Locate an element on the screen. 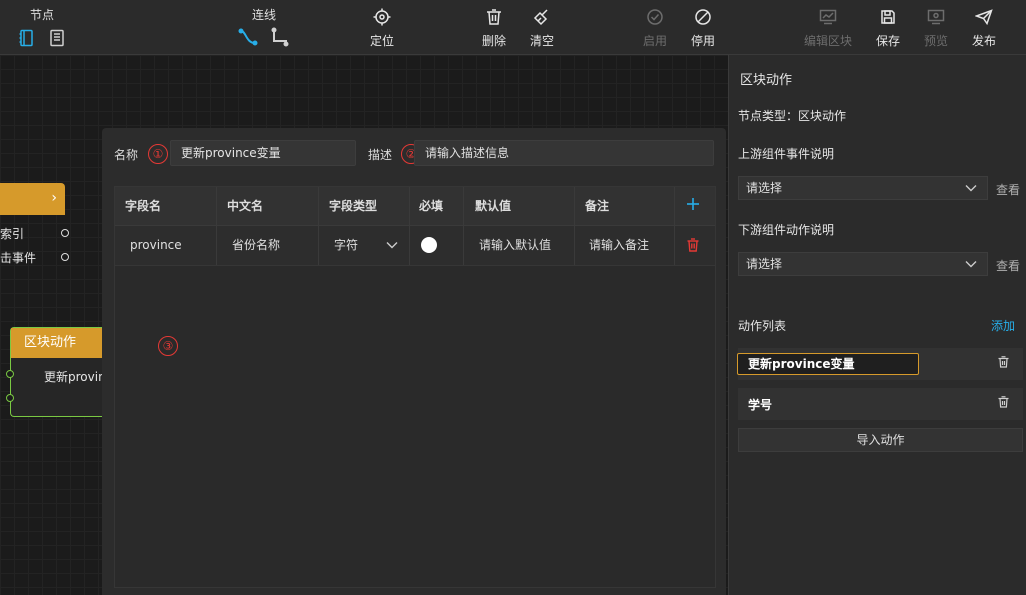 This screenshot has height=595, width=1026. event-node: › 索引 击事件 is located at coordinates (34, 233).